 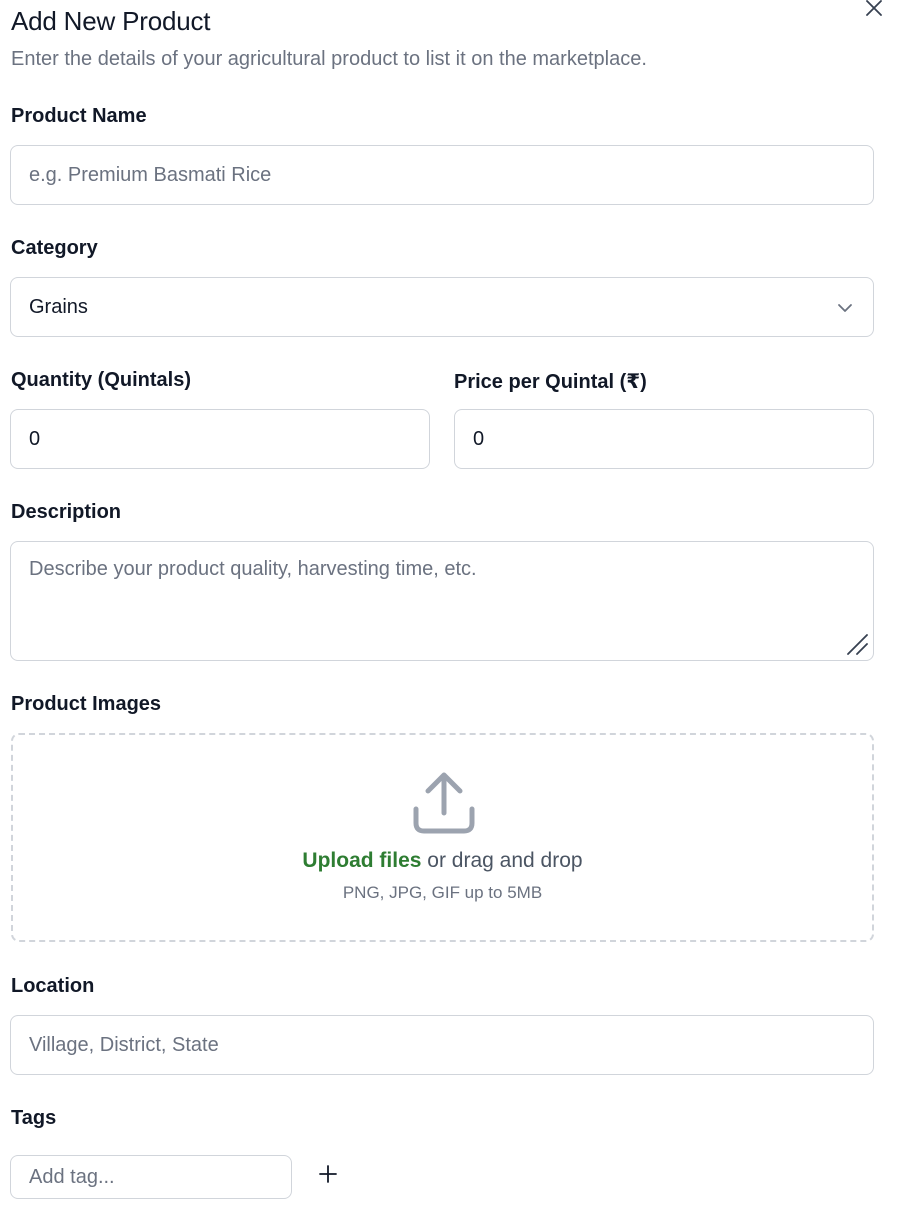 I want to click on tag-field, so click(x=151, y=1177).